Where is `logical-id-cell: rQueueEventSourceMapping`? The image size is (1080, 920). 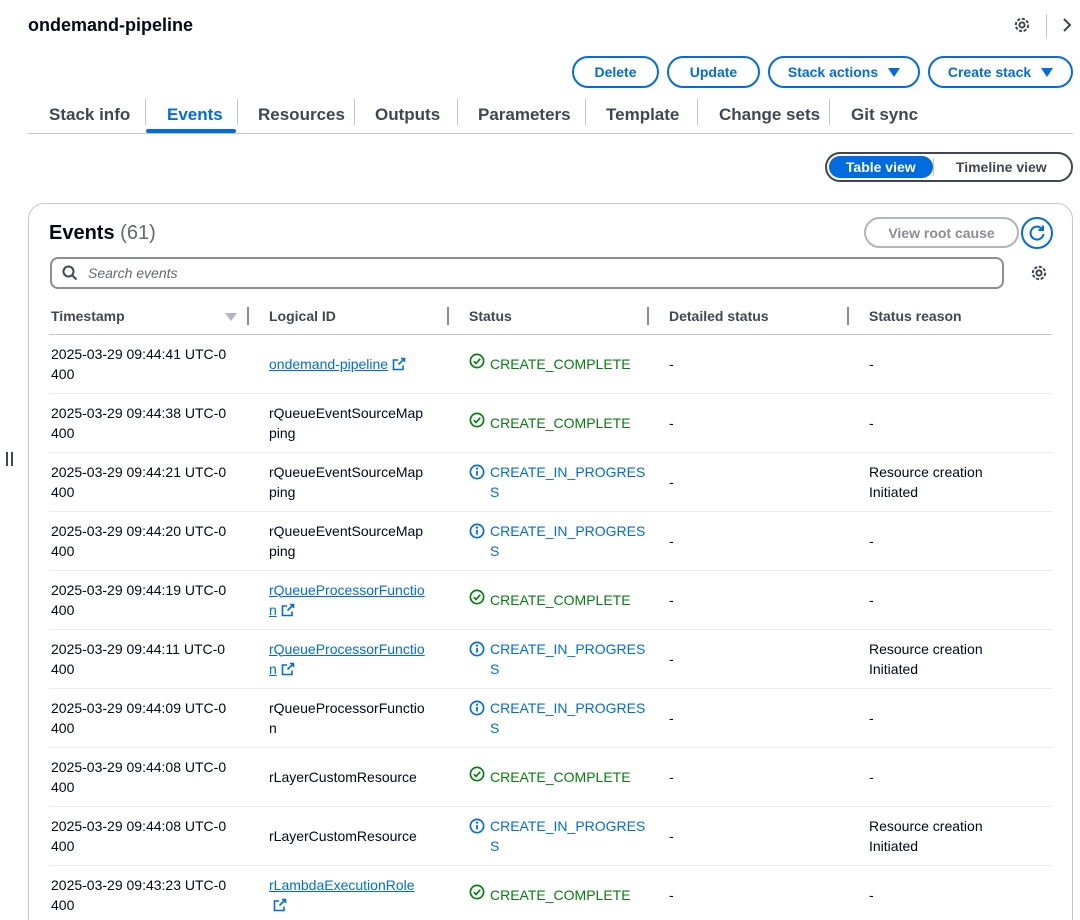
logical-id-cell: rQueueEventSourceMapping is located at coordinates (349, 482).